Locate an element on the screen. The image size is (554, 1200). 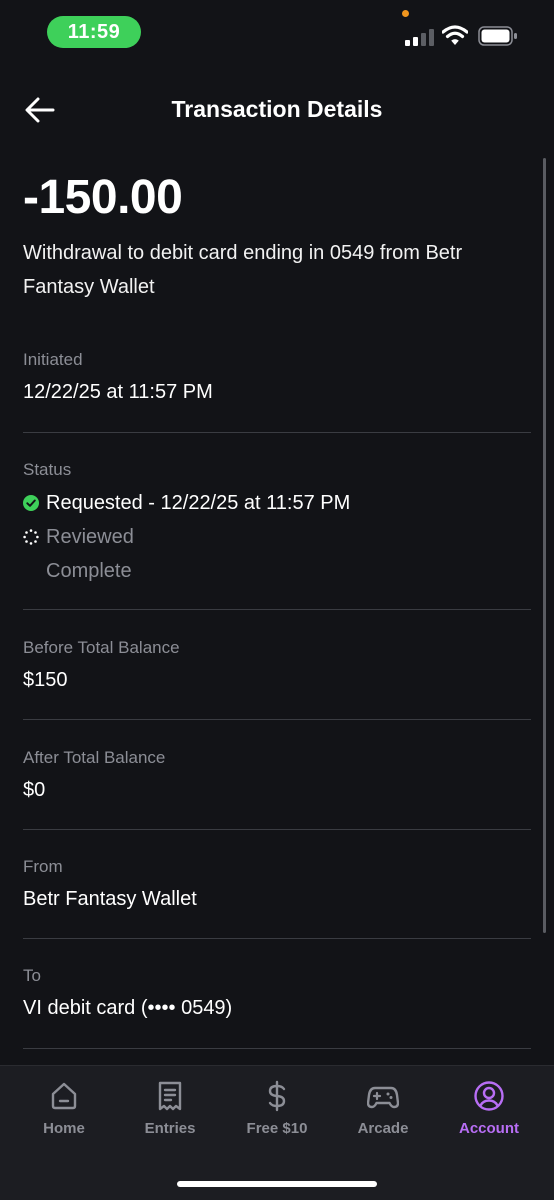
status-label: Status is located at coordinates (47, 469).